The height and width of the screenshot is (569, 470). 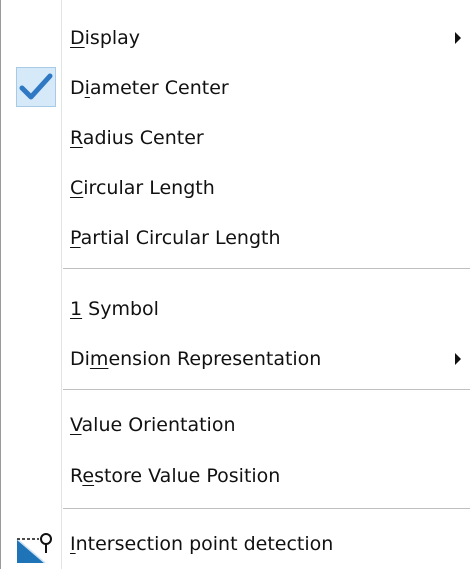 What do you see at coordinates (34, 548) in the screenshot?
I see `intersection-point-icon` at bounding box center [34, 548].